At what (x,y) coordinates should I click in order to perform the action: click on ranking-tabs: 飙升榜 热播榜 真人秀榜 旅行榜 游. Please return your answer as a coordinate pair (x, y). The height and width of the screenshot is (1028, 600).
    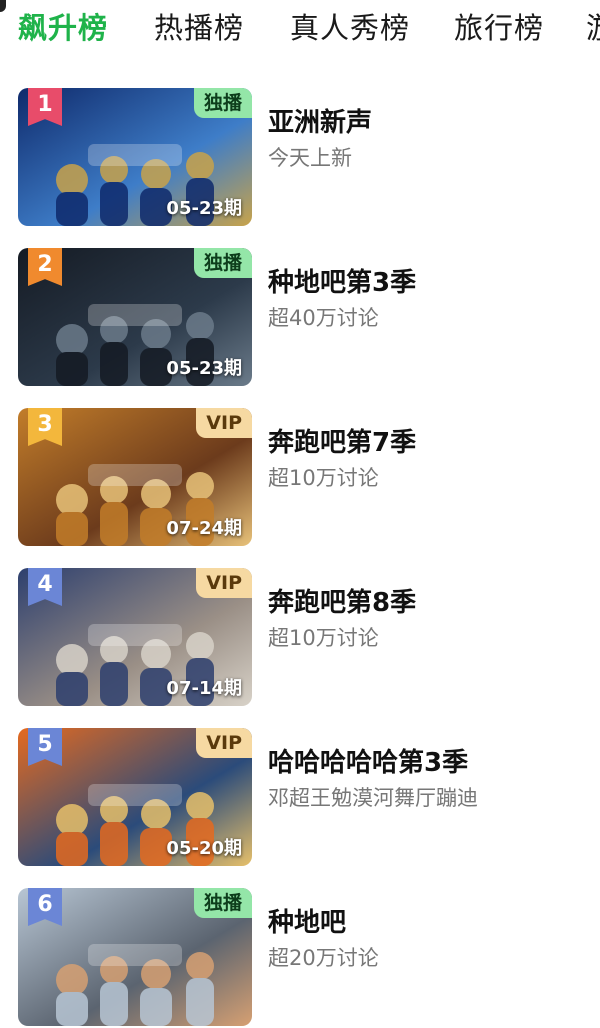
    Looking at the image, I should click on (300, 31).